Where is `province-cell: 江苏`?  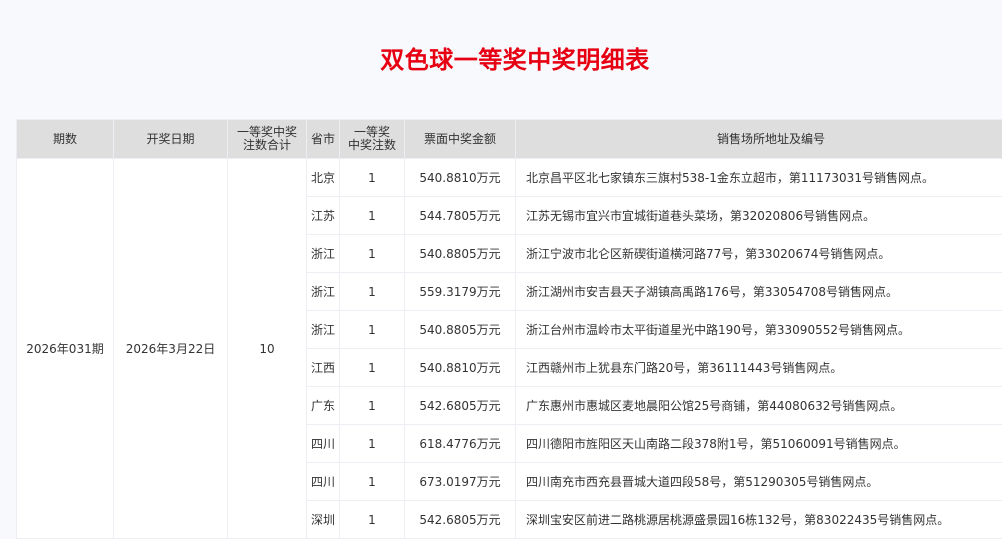 province-cell: 江苏 is located at coordinates (323, 216).